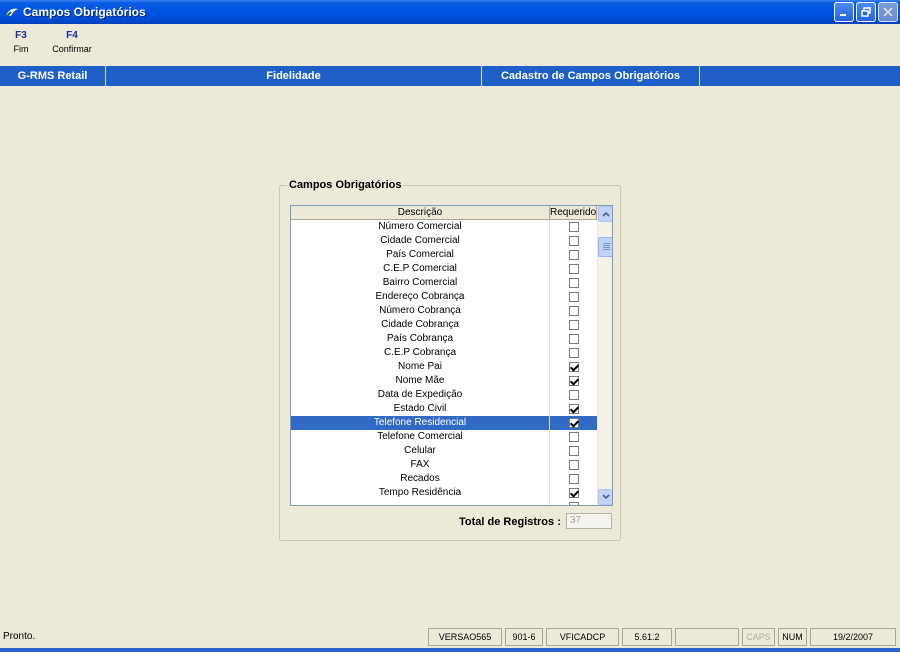 This screenshot has width=900, height=652. I want to click on table-row: Recados, so click(444, 479).